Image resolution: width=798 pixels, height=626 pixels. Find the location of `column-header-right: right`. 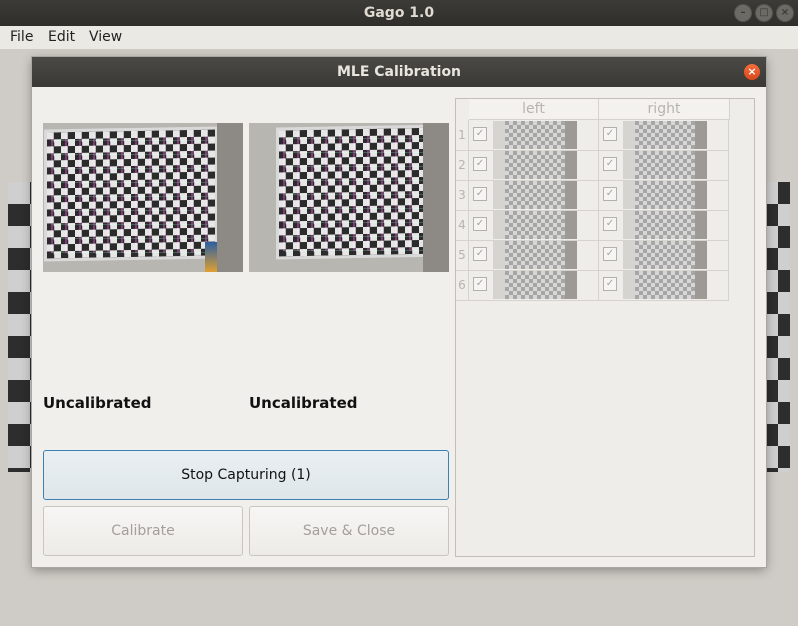

column-header-right: right is located at coordinates (664, 109).